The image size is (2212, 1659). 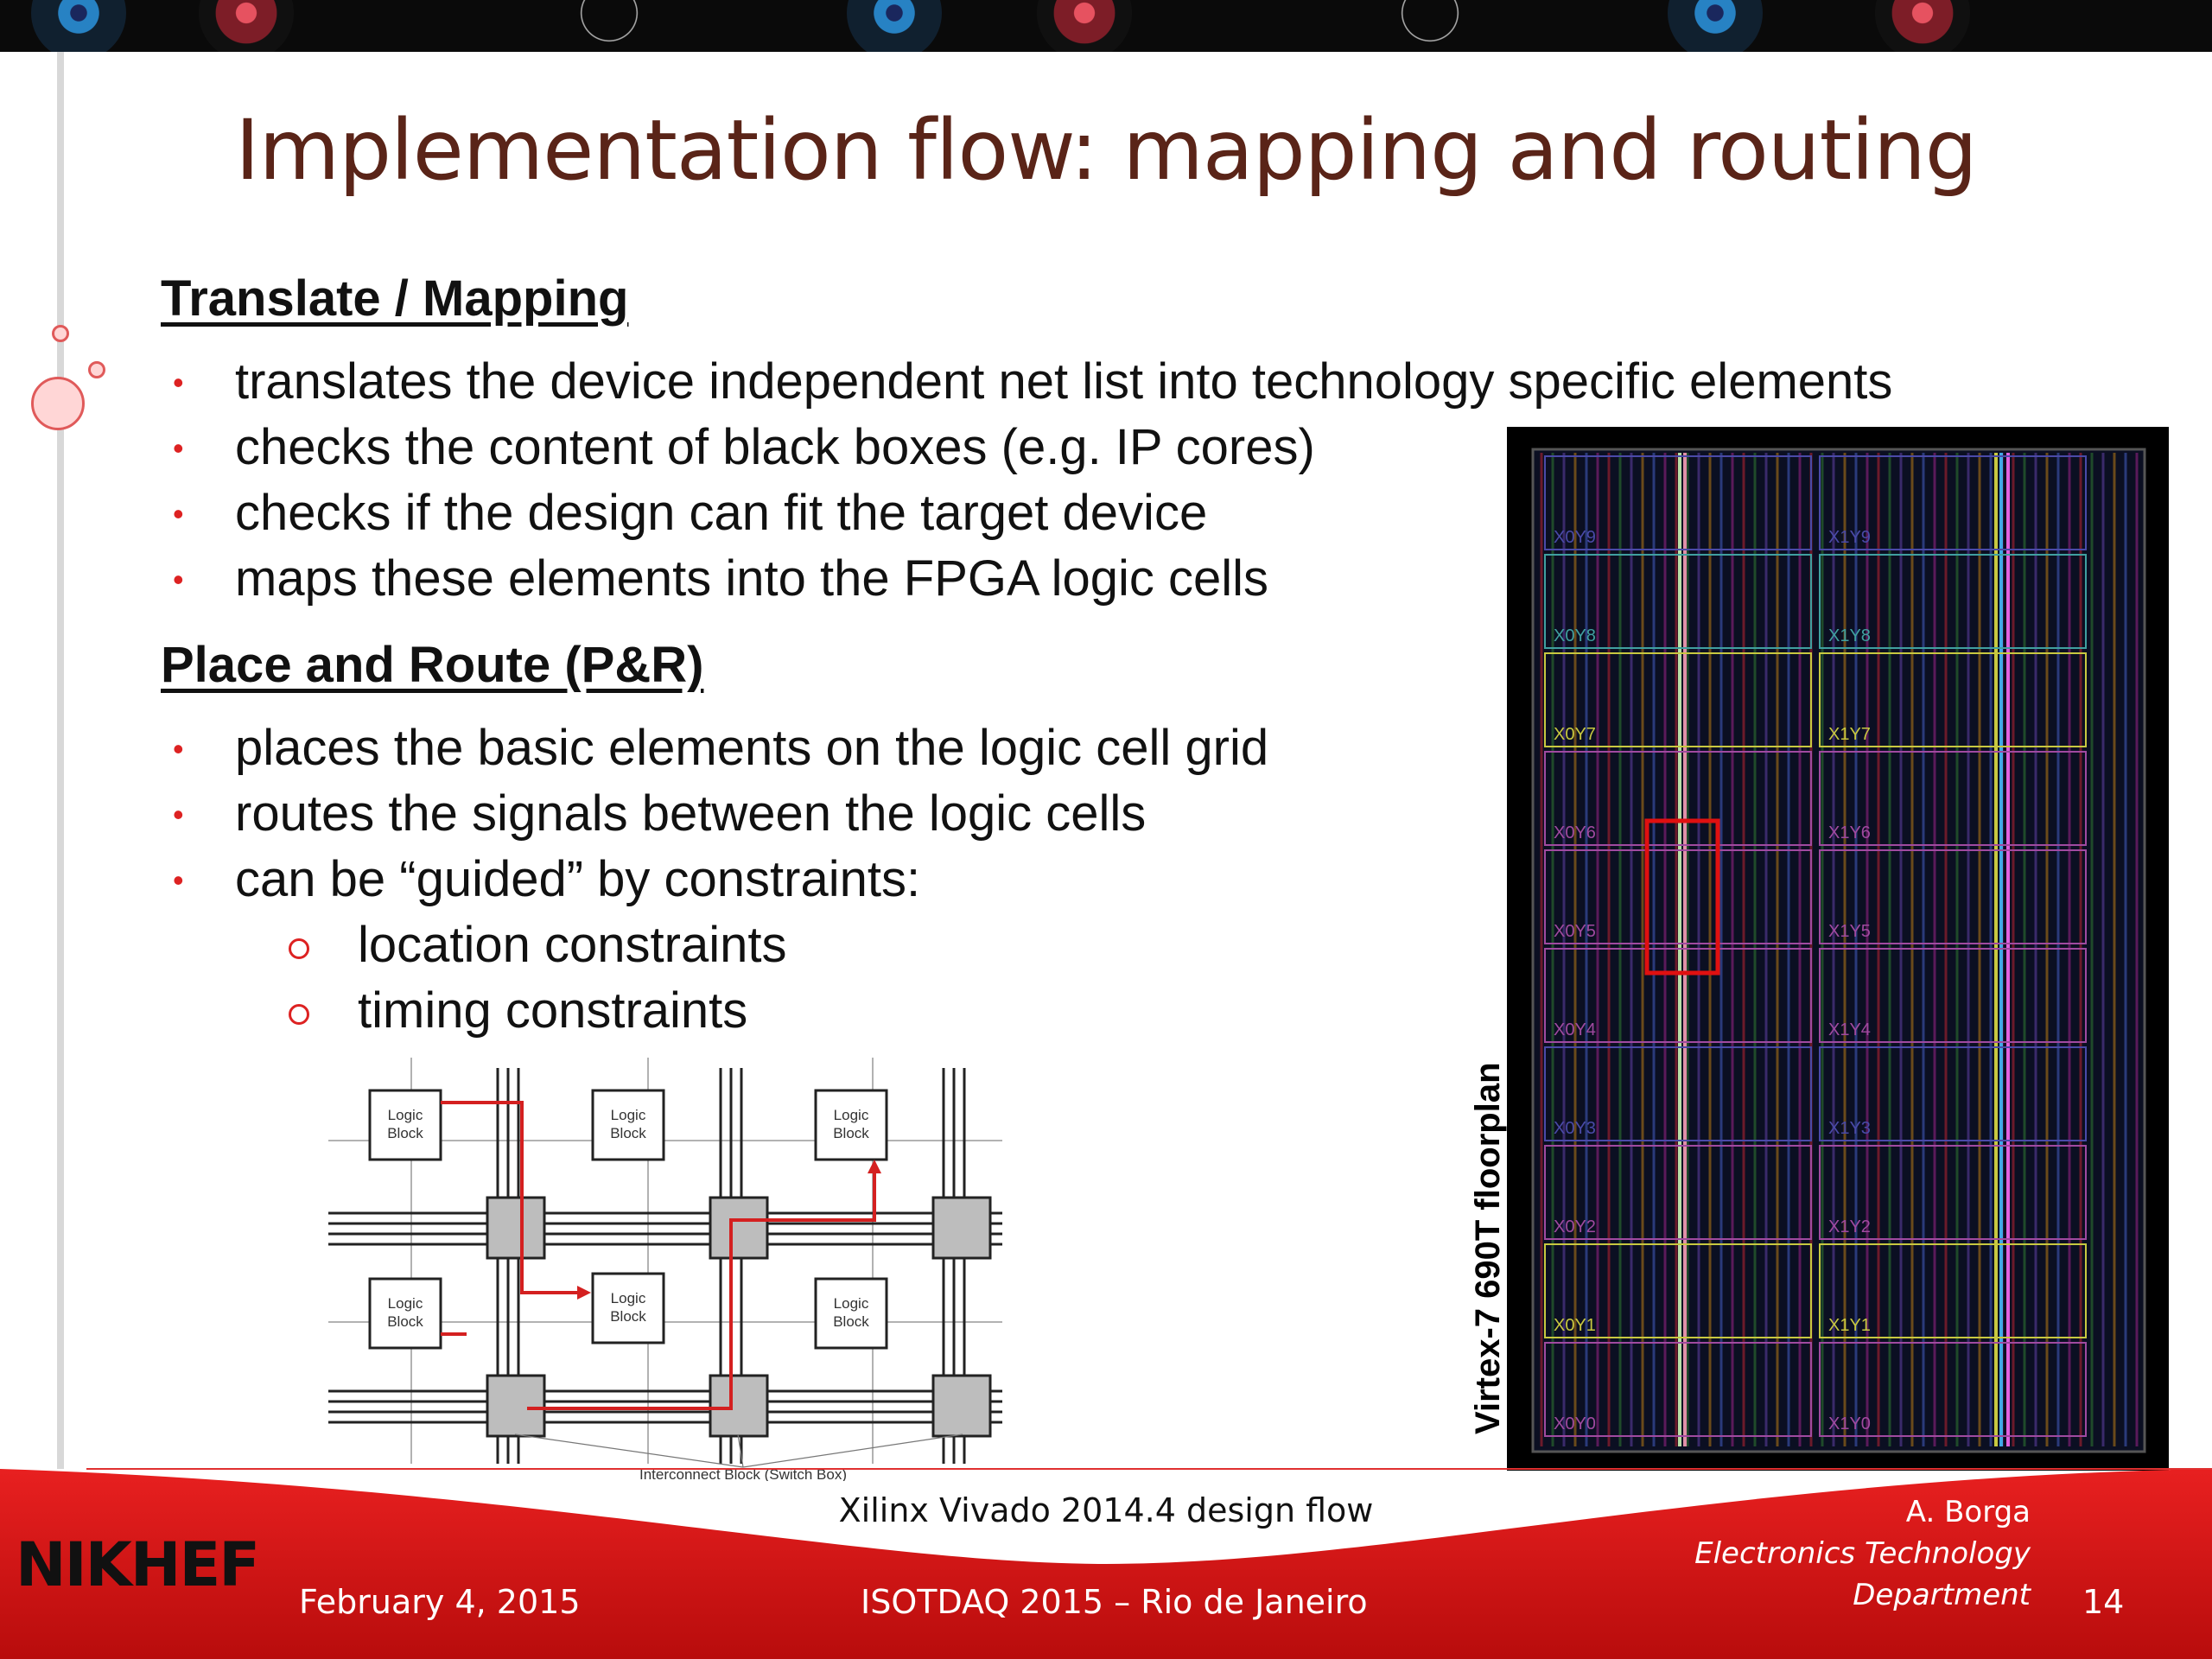 I want to click on page-number: 14, so click(x=2103, y=1602).